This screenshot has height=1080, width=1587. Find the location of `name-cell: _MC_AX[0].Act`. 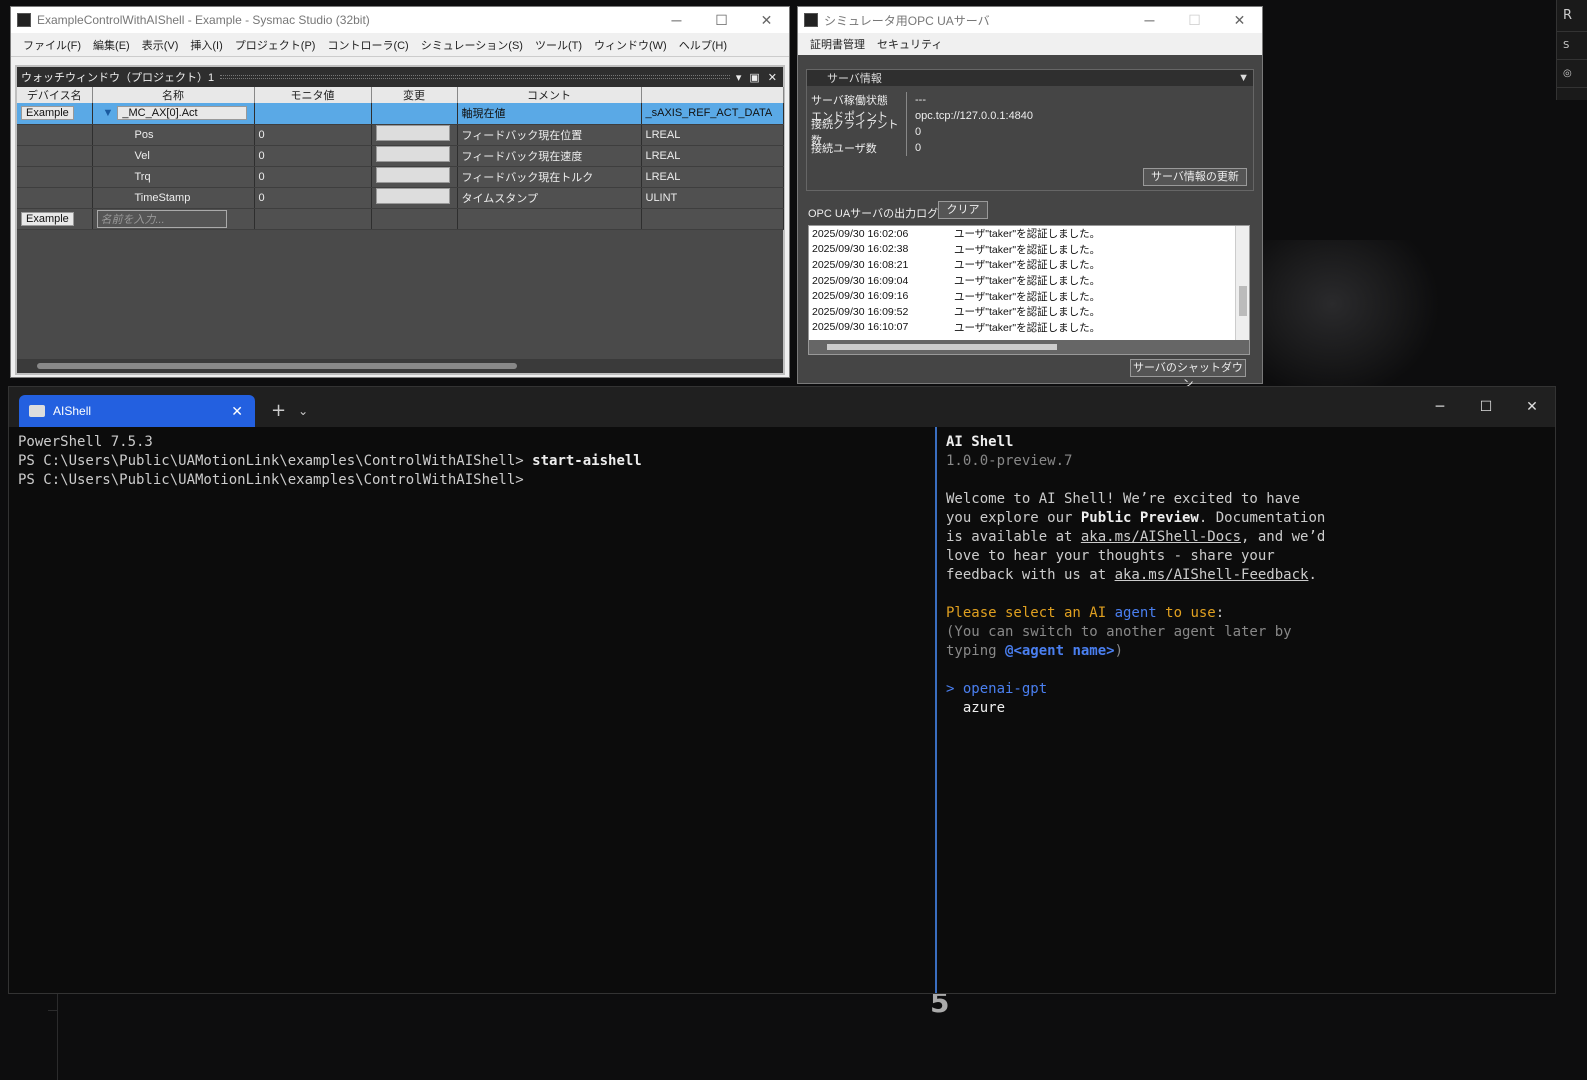

name-cell: _MC_AX[0].Act is located at coordinates (182, 113).